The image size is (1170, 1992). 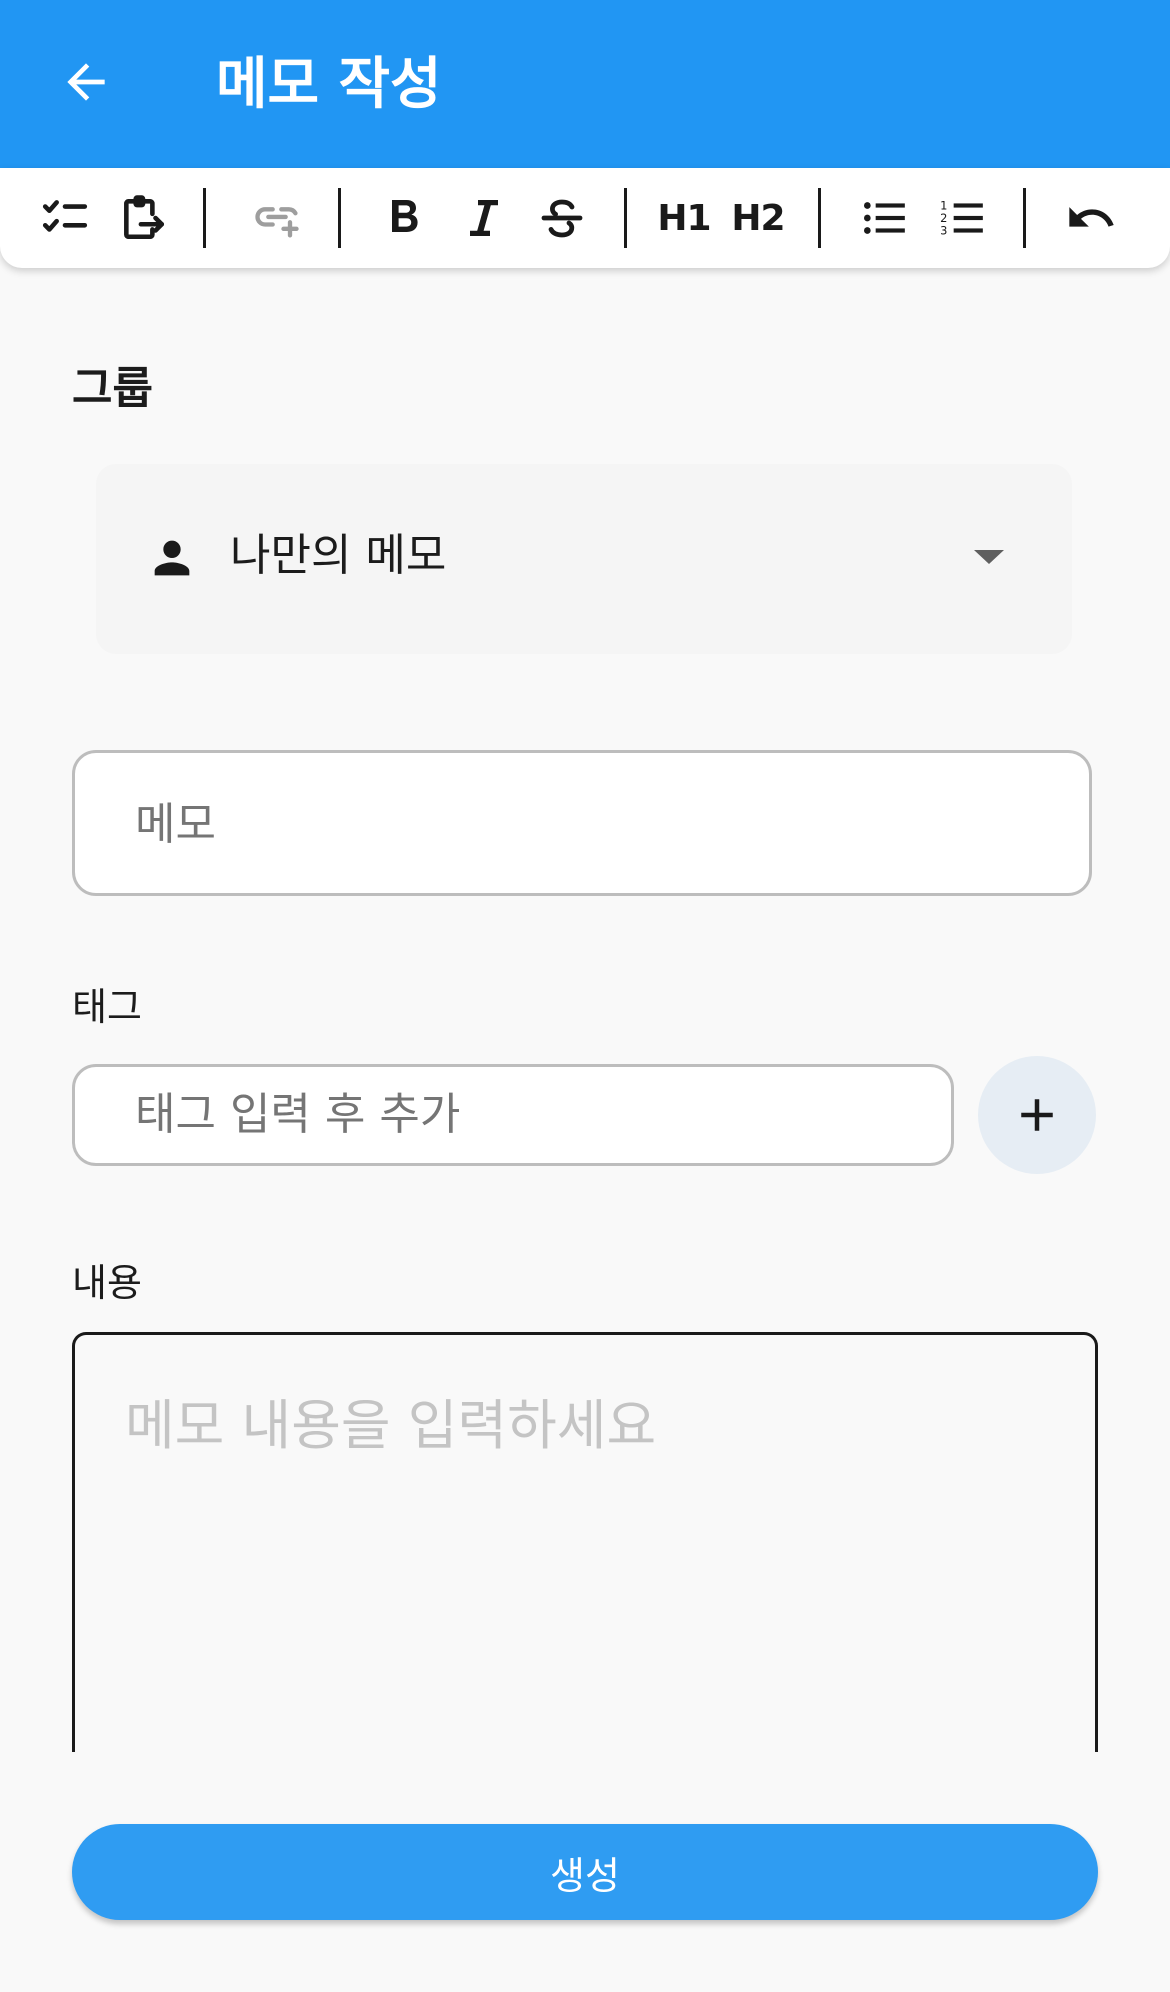 I want to click on strikethrough-button, so click(x=562, y=218).